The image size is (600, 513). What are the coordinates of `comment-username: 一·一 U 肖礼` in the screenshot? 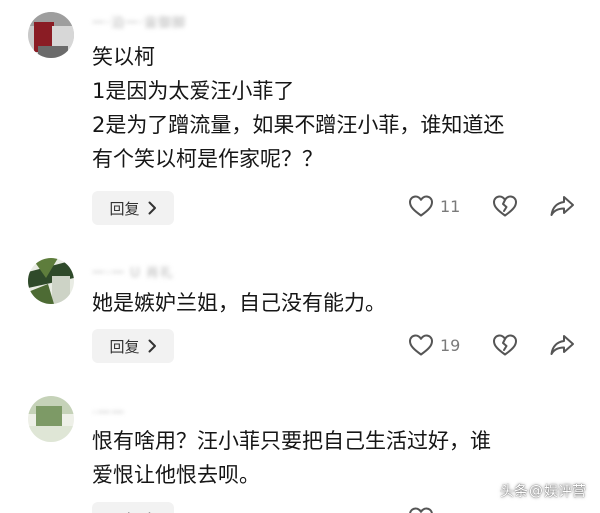 It's located at (133, 271).